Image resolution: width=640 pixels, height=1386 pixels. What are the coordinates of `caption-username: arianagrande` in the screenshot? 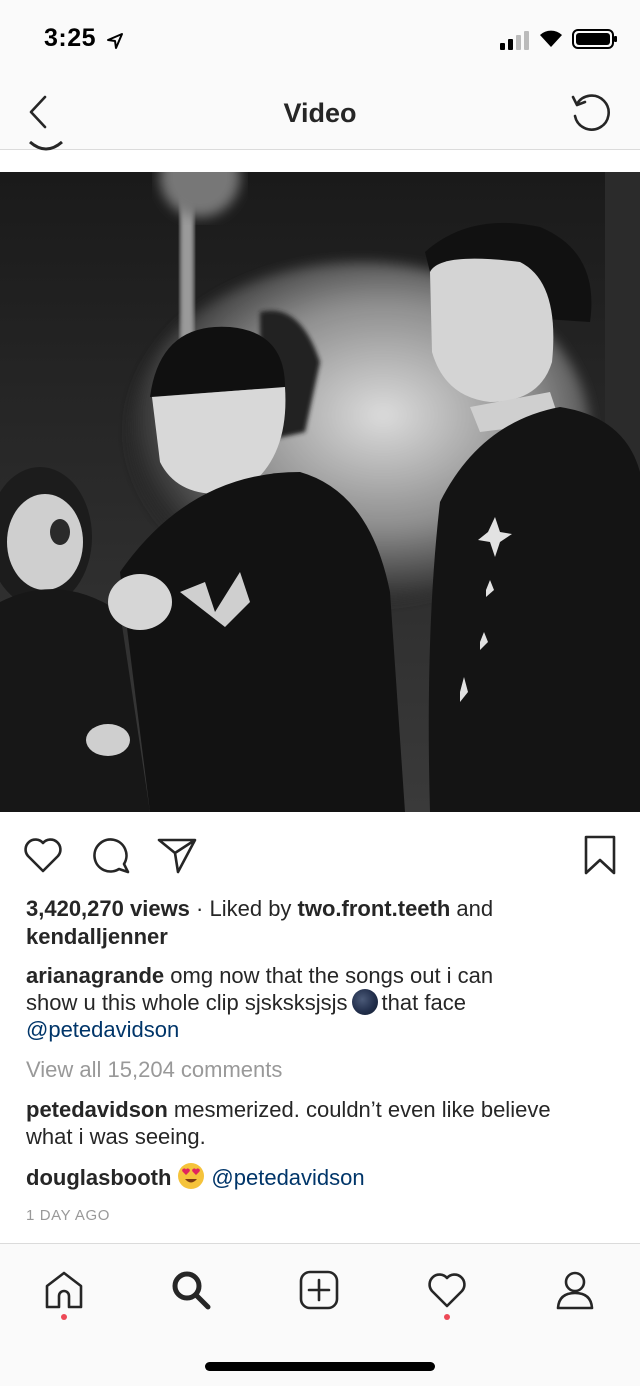 It's located at (95, 975).